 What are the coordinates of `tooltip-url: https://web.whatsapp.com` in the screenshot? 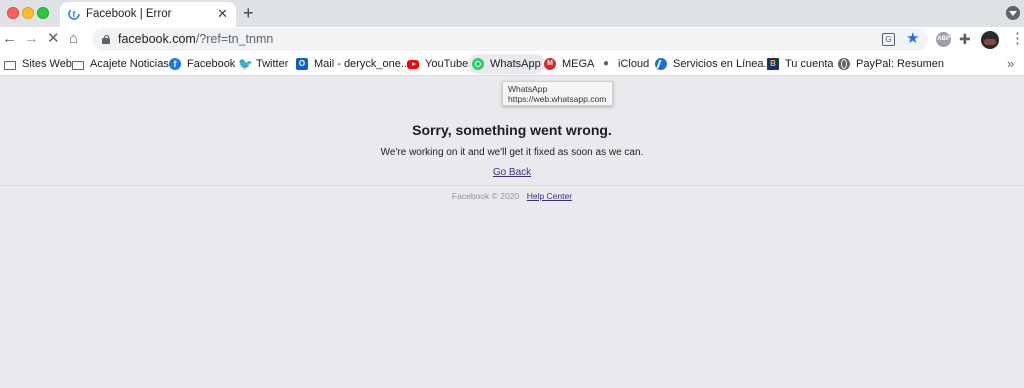 It's located at (557, 99).